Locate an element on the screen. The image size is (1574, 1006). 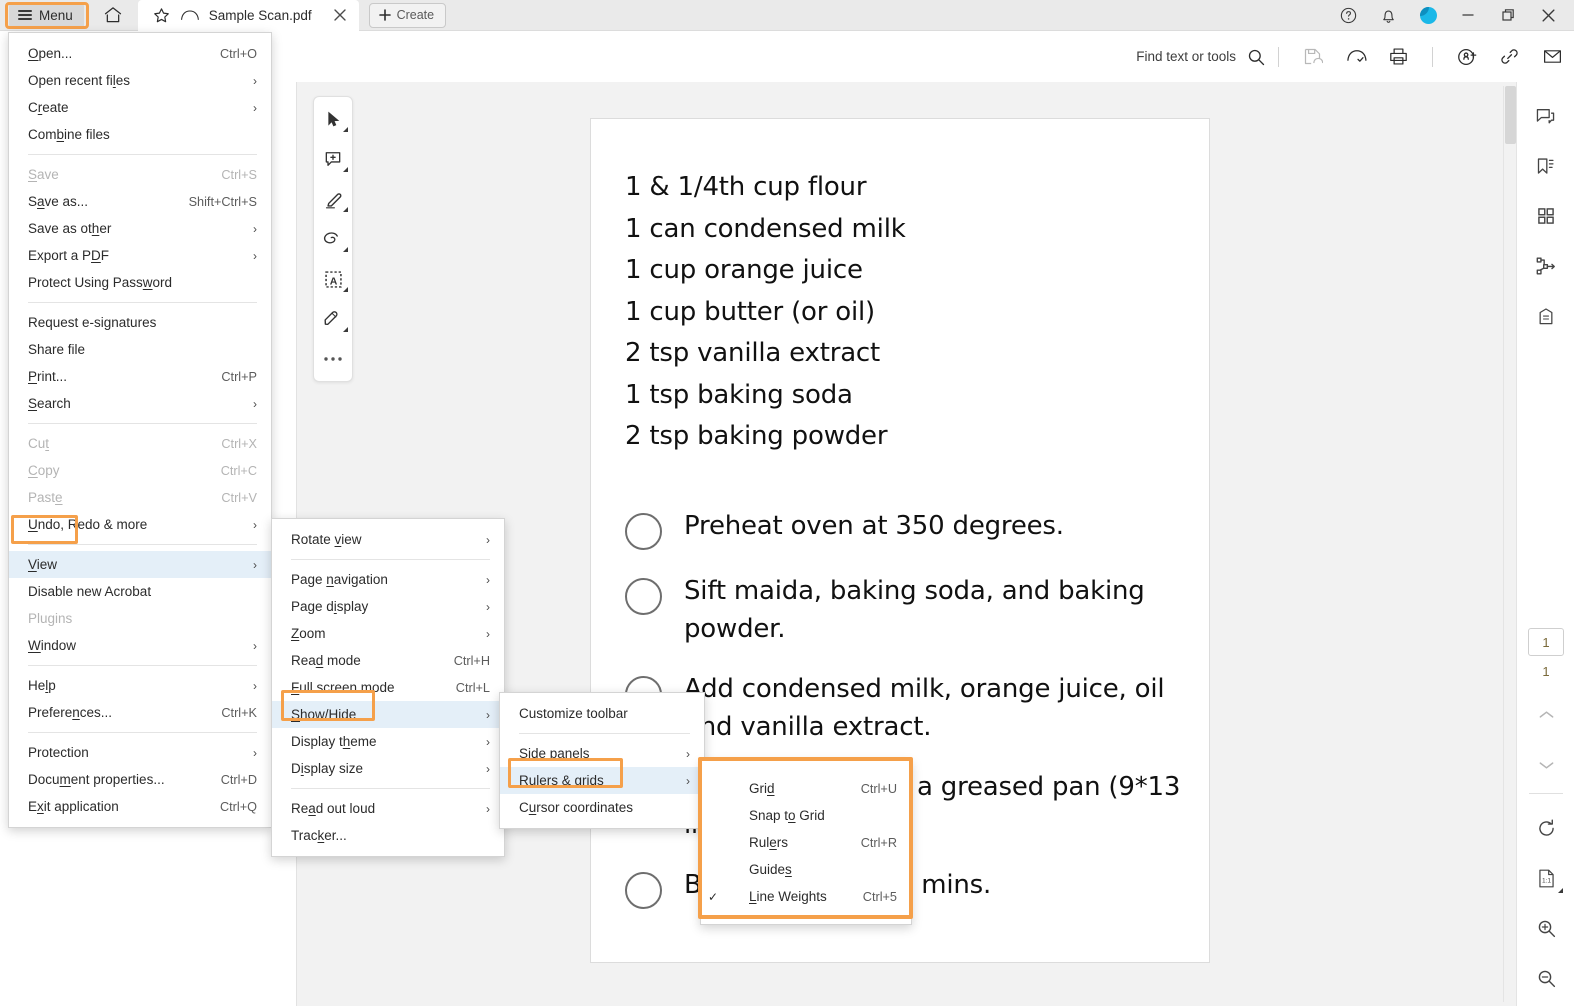
menu-item-request-e-signatures: Request e-signatures is located at coordinates (140, 322).